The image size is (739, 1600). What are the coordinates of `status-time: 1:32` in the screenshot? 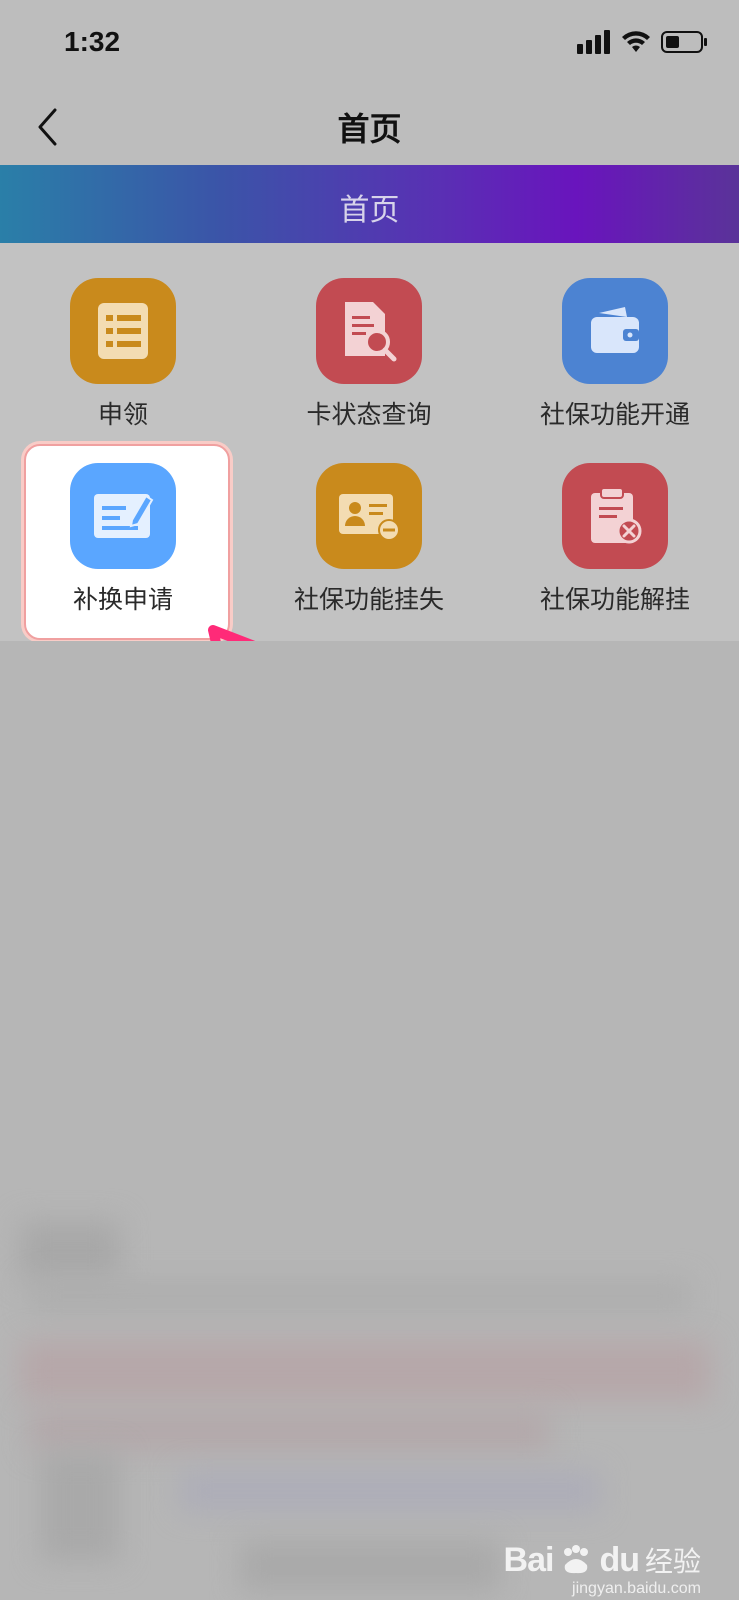 It's located at (92, 41).